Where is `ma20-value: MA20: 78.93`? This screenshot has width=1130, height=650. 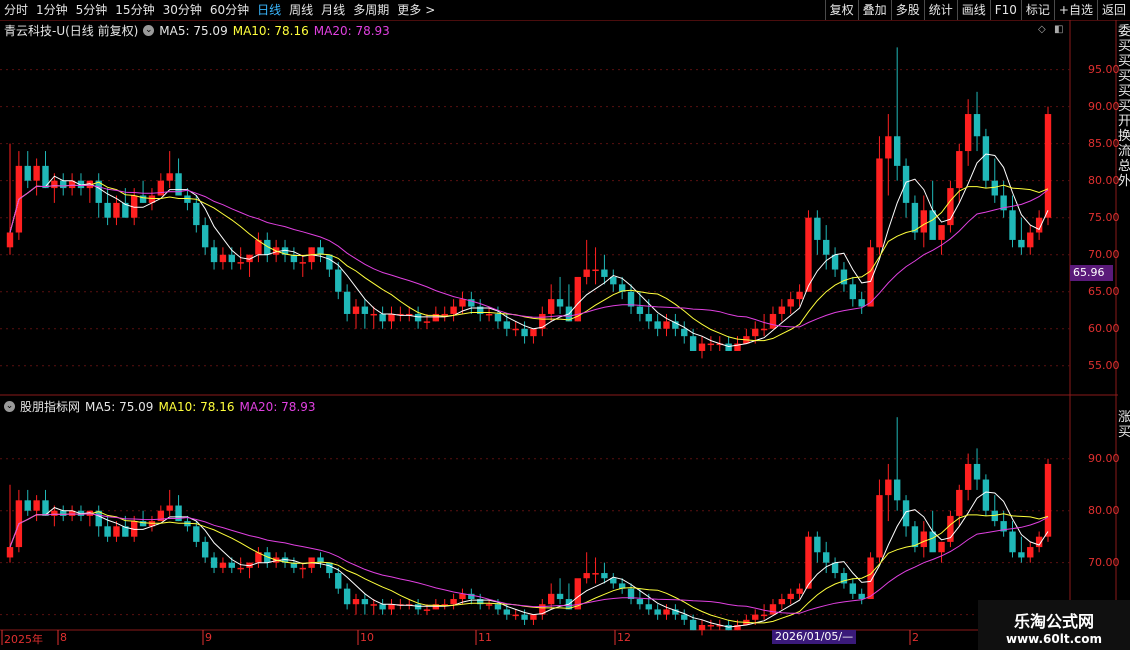
ma20-value: MA20: 78.93 is located at coordinates (351, 30).